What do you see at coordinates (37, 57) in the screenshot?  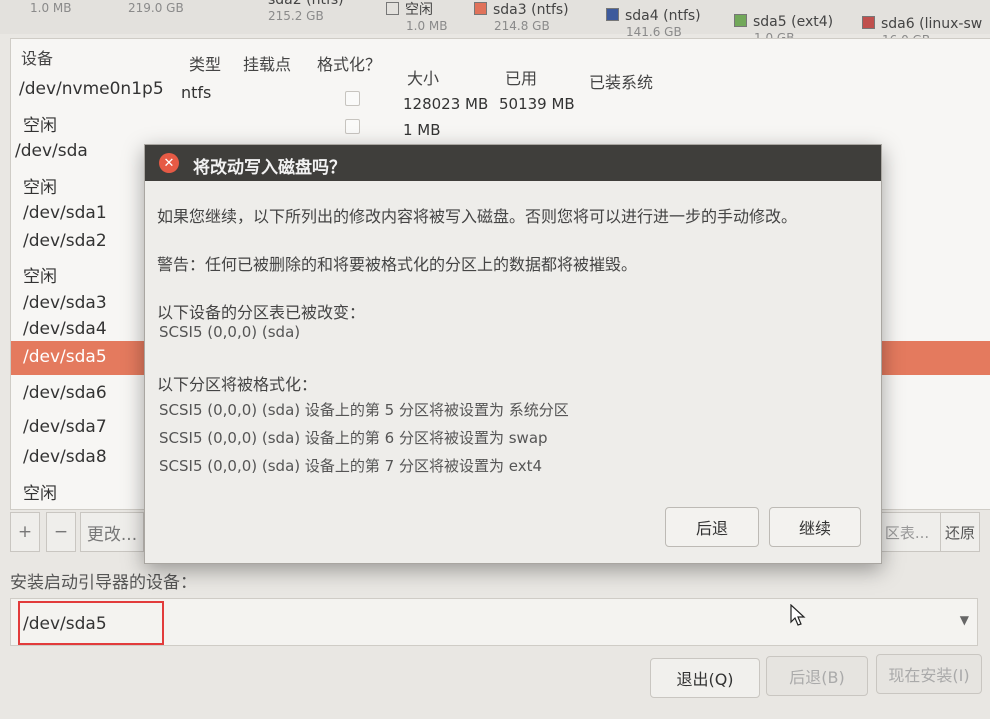 I see `col-device: 设备` at bounding box center [37, 57].